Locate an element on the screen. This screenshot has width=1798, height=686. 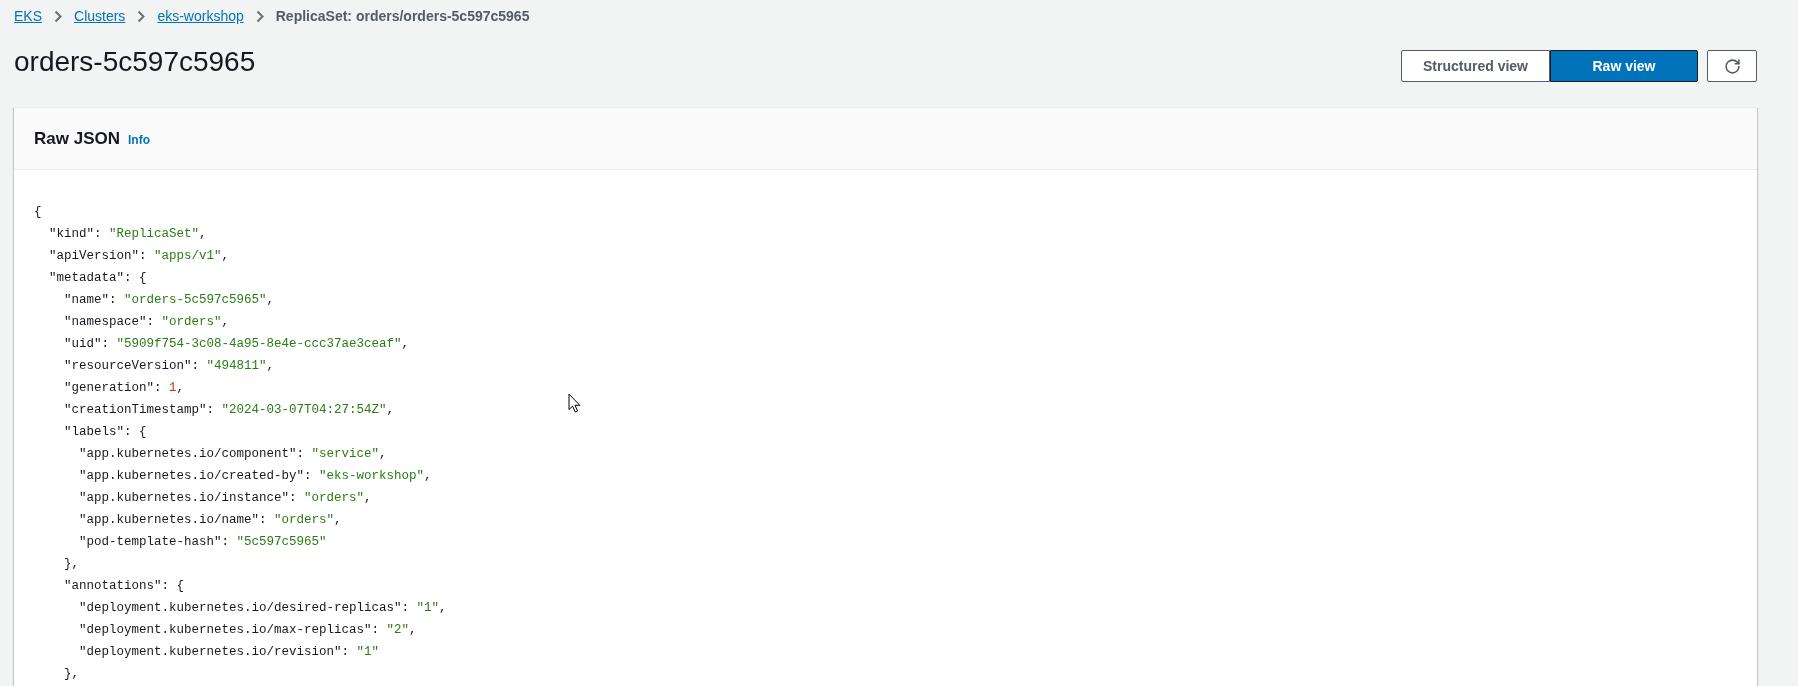
code-line: "labels": { is located at coordinates (105, 432).